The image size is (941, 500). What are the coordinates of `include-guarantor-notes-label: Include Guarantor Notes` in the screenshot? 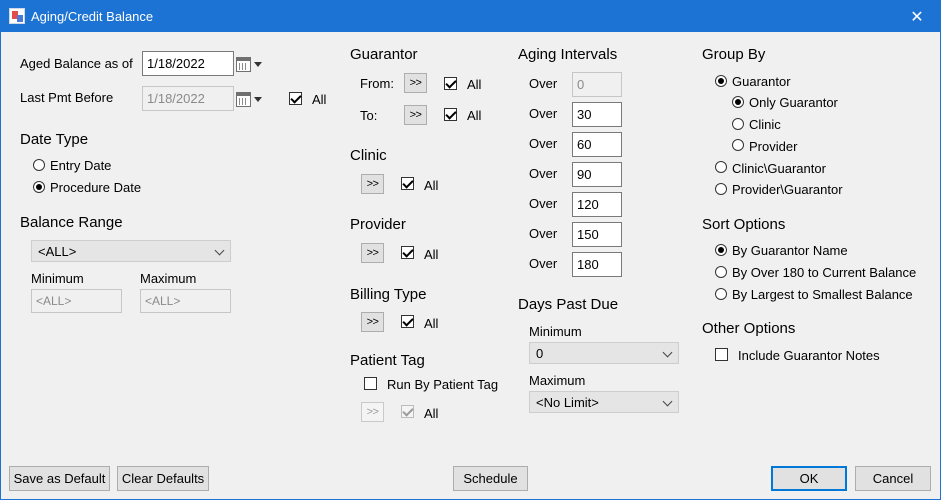 It's located at (809, 355).